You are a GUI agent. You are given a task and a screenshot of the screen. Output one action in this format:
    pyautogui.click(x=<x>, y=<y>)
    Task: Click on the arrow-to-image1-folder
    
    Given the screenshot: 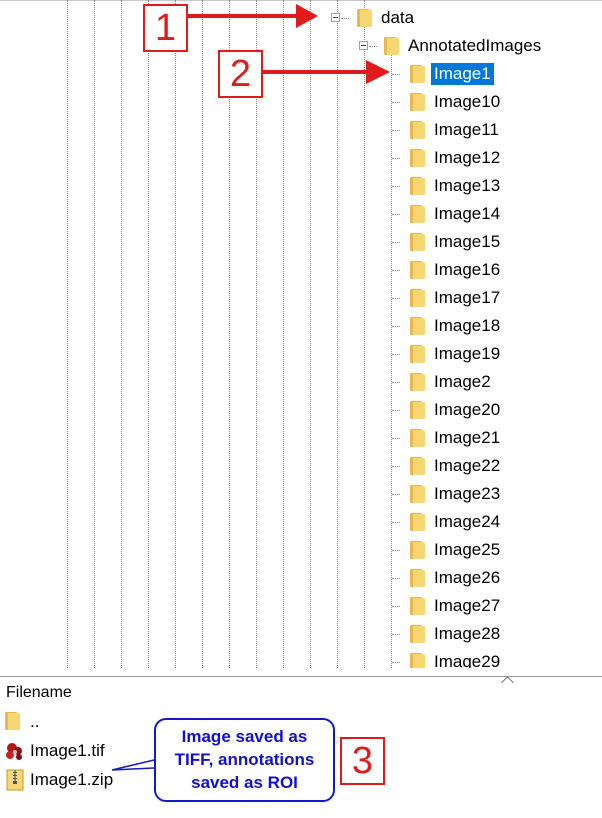 What is the action you would take?
    pyautogui.click(x=326, y=72)
    